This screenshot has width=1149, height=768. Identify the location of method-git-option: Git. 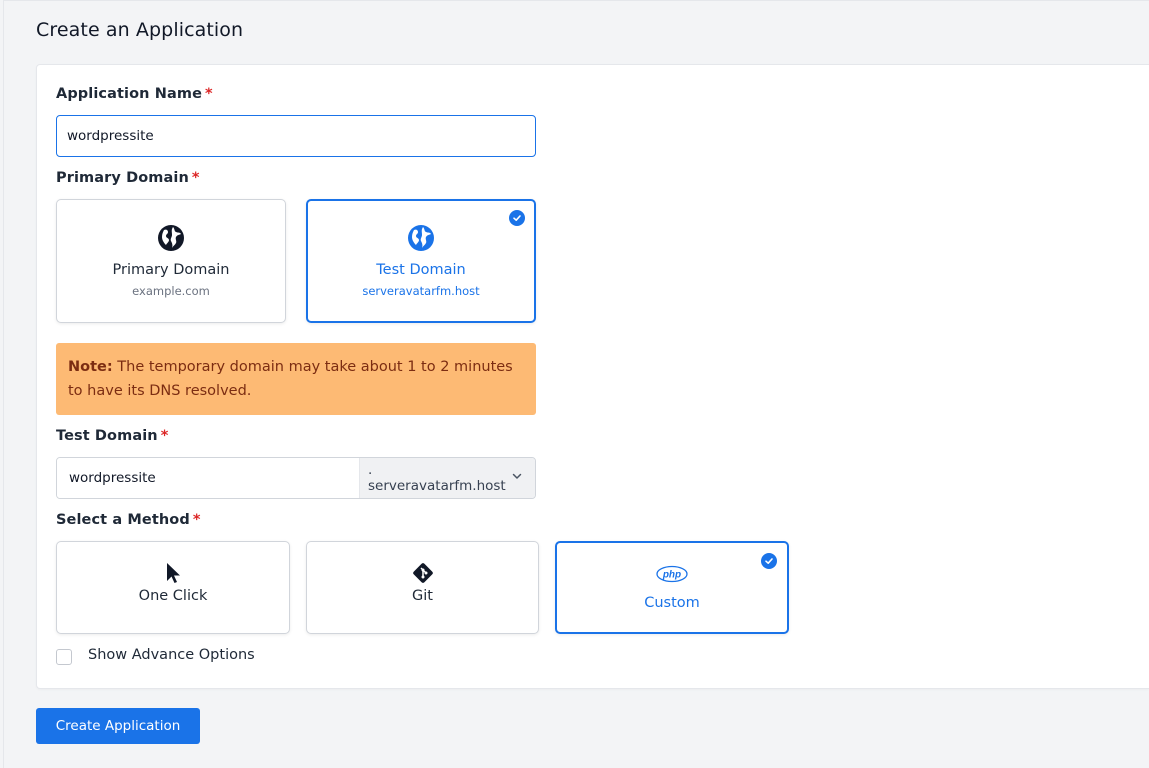
(422, 587).